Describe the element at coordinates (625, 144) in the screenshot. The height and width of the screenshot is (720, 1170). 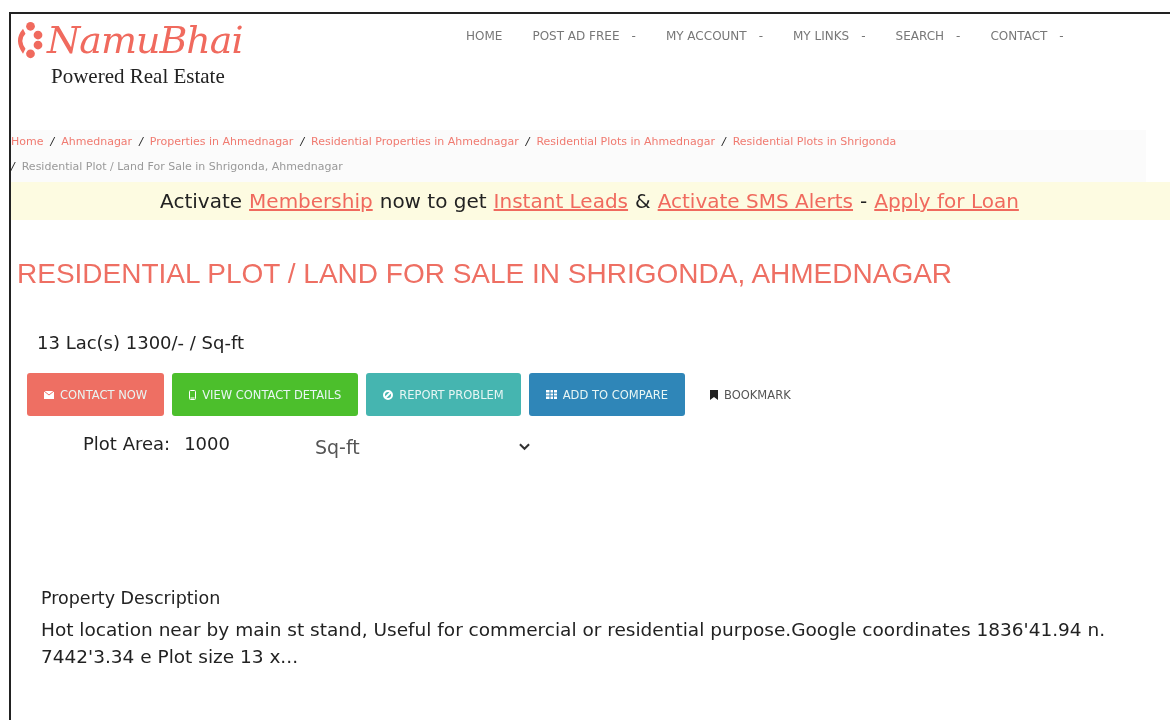
I see `breadcrumb-link: Residential Plots in Ahmednagar` at that location.